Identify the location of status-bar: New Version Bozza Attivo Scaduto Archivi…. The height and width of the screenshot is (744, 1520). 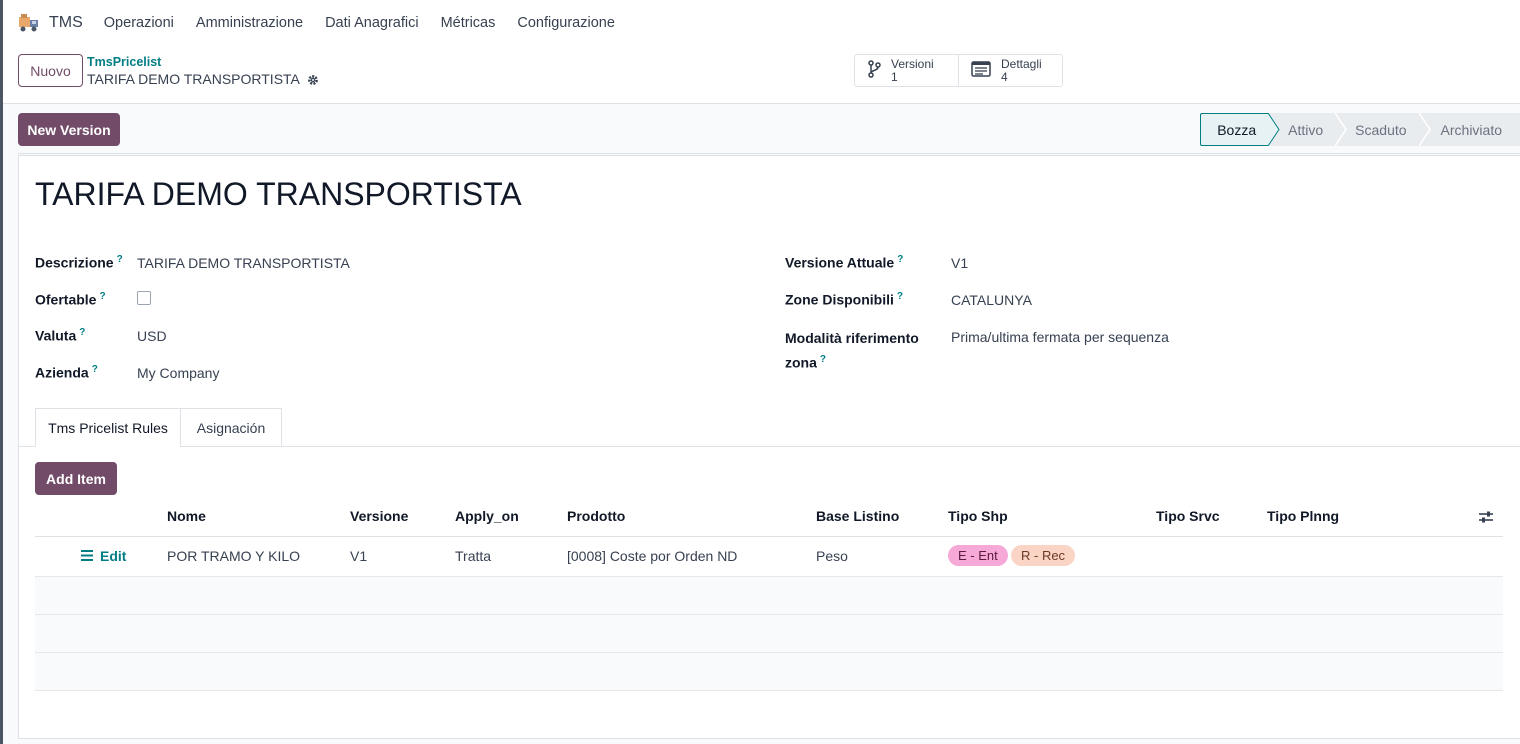
(769, 133).